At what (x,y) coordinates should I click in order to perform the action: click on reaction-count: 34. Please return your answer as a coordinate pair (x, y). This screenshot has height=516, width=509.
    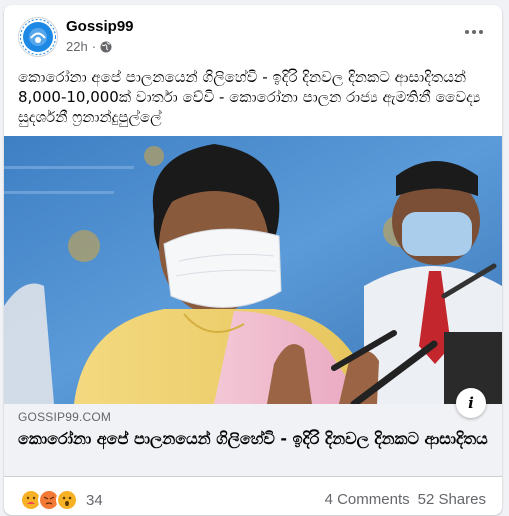
    Looking at the image, I should click on (94, 500).